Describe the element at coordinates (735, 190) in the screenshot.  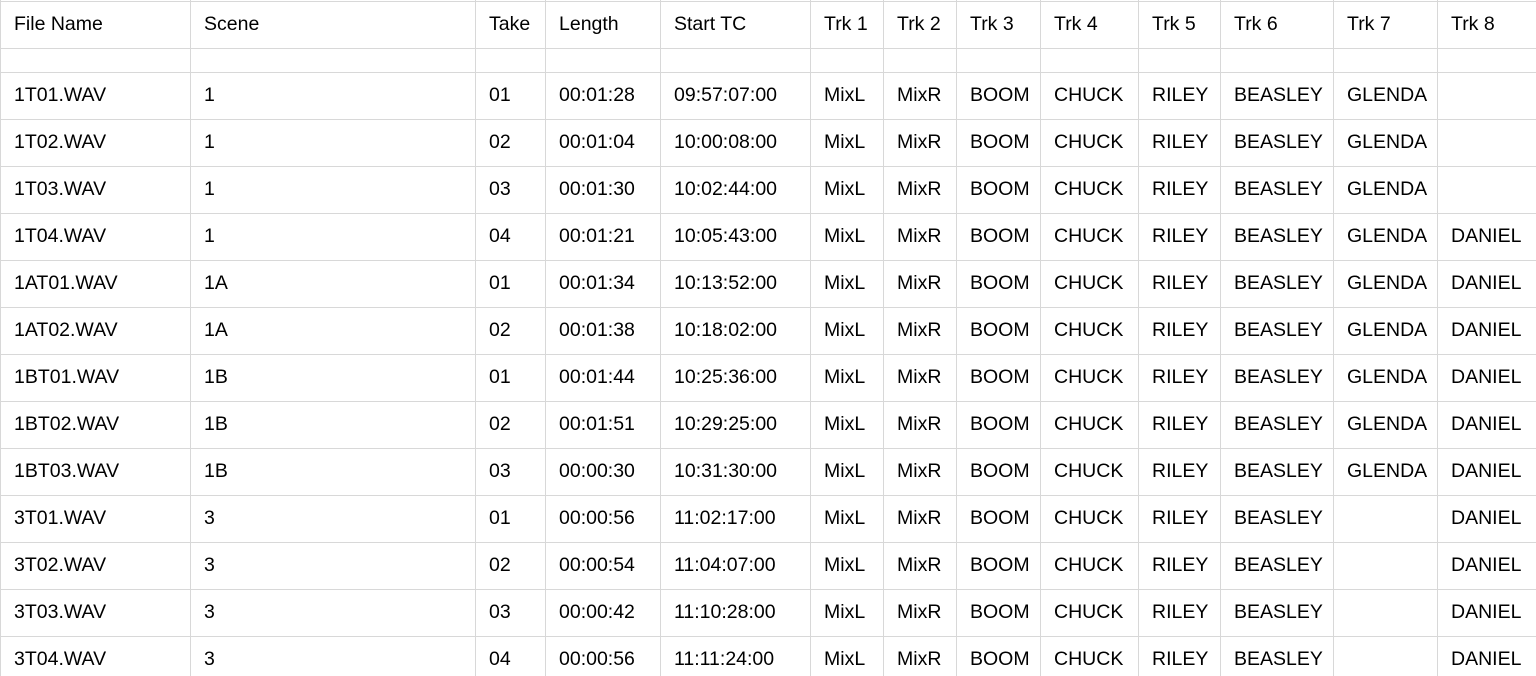
I see `cell-start_tc: 10:02:44:00` at that location.